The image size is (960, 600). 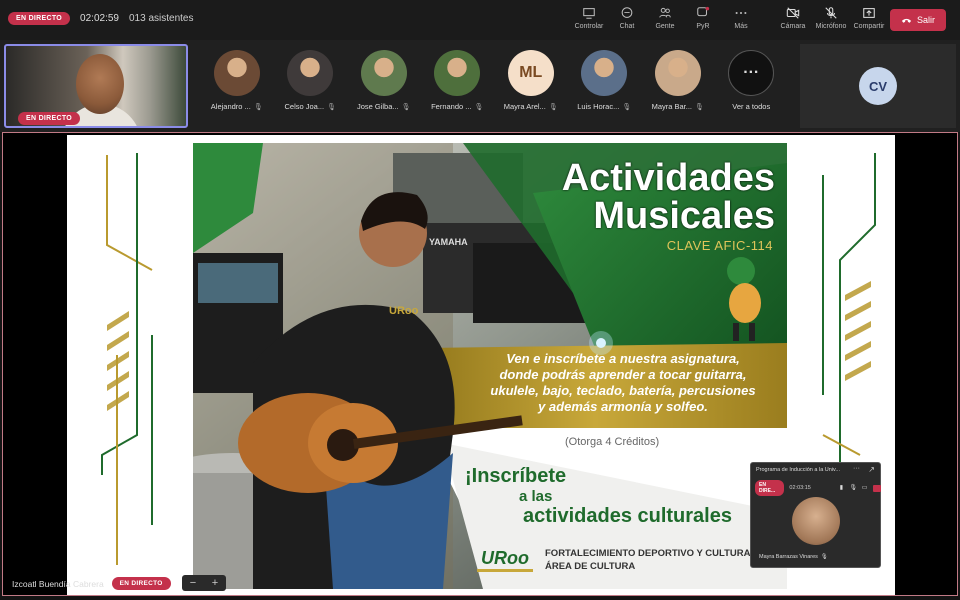 What do you see at coordinates (589, 26) in the screenshot?
I see `tool-label: Controlar` at bounding box center [589, 26].